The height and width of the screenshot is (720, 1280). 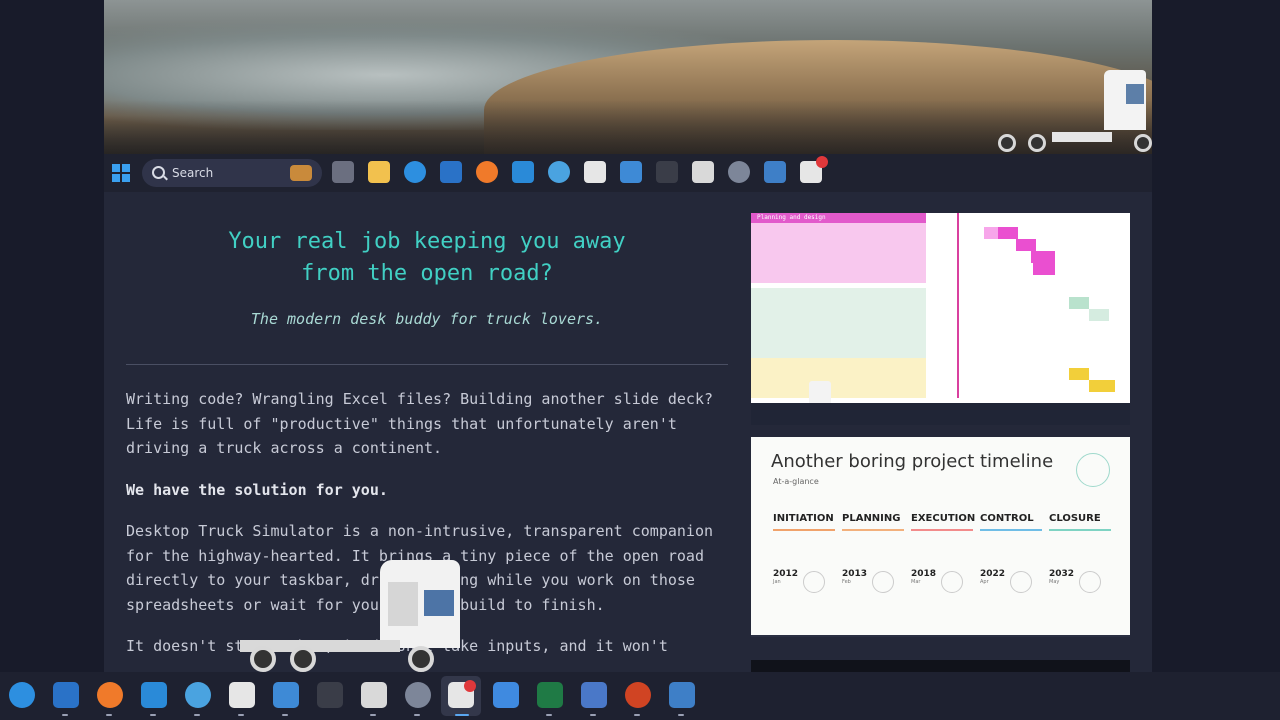 What do you see at coordinates (158, 172) in the screenshot?
I see `search-icon` at bounding box center [158, 172].